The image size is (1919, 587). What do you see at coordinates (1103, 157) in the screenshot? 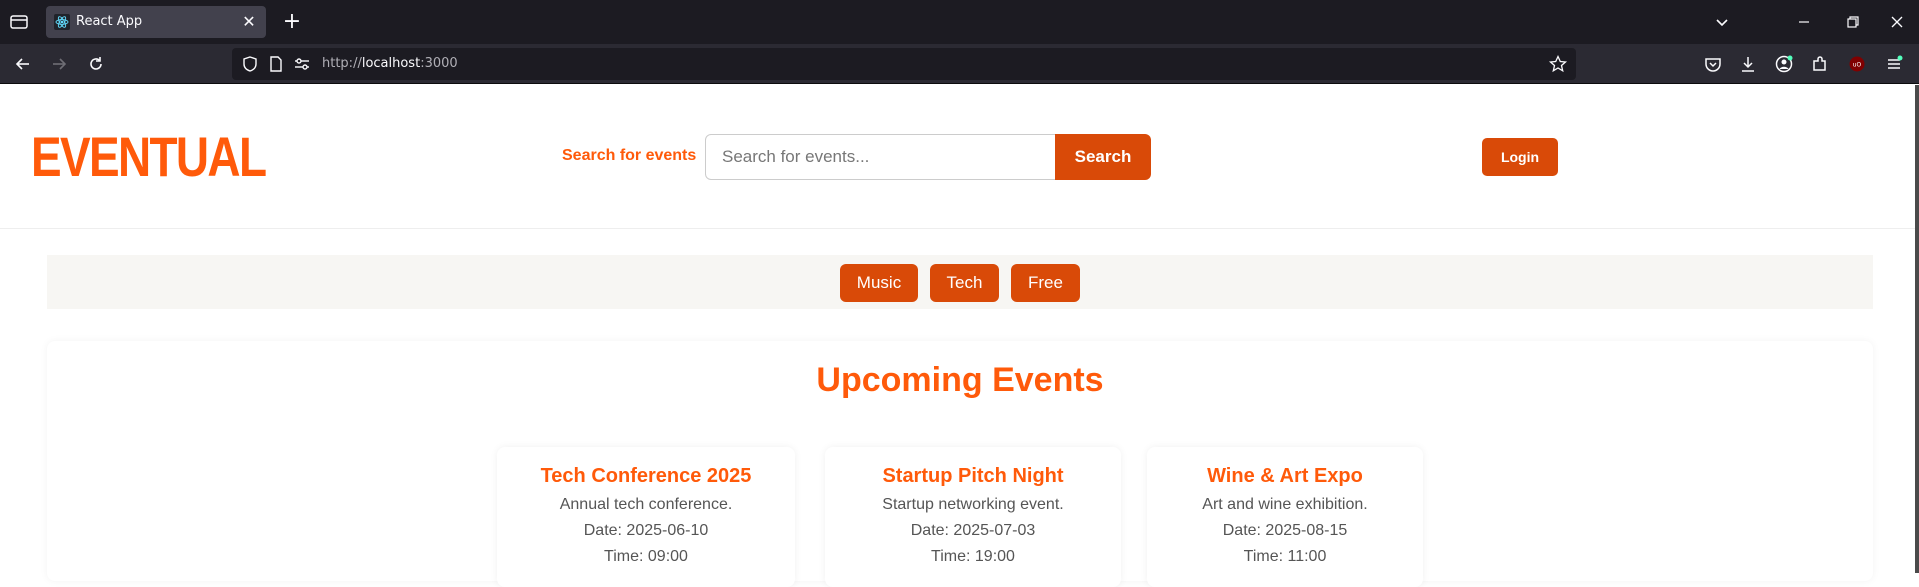
I see `search-button: Search` at bounding box center [1103, 157].